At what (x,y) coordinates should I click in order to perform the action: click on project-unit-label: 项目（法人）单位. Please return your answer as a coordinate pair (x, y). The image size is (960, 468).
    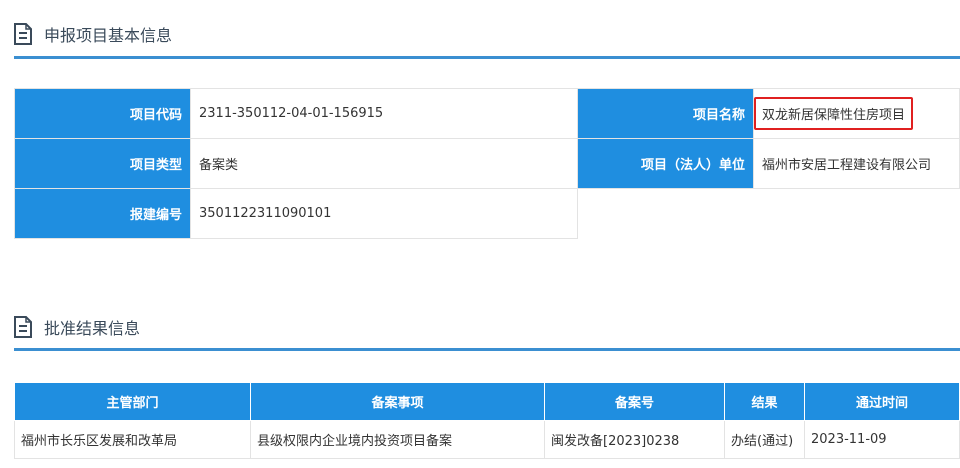
    Looking at the image, I should click on (665, 163).